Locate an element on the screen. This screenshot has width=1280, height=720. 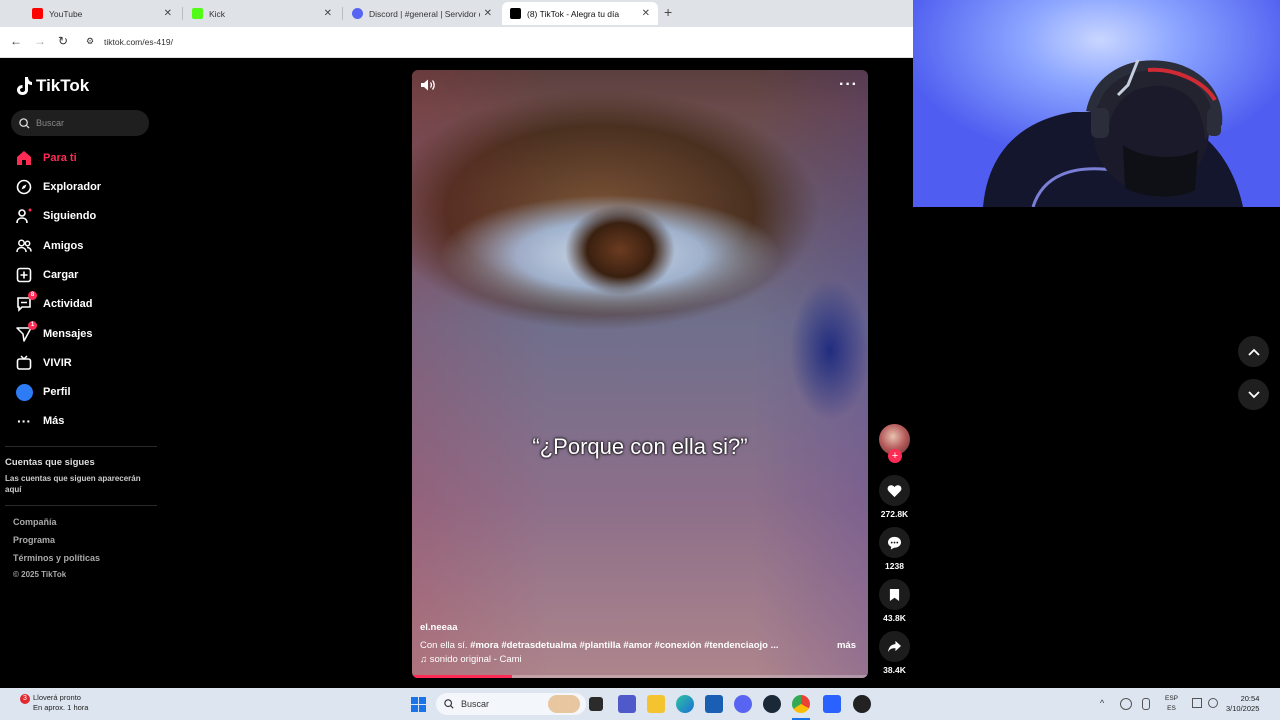
profile-avatar is located at coordinates (24, 392).